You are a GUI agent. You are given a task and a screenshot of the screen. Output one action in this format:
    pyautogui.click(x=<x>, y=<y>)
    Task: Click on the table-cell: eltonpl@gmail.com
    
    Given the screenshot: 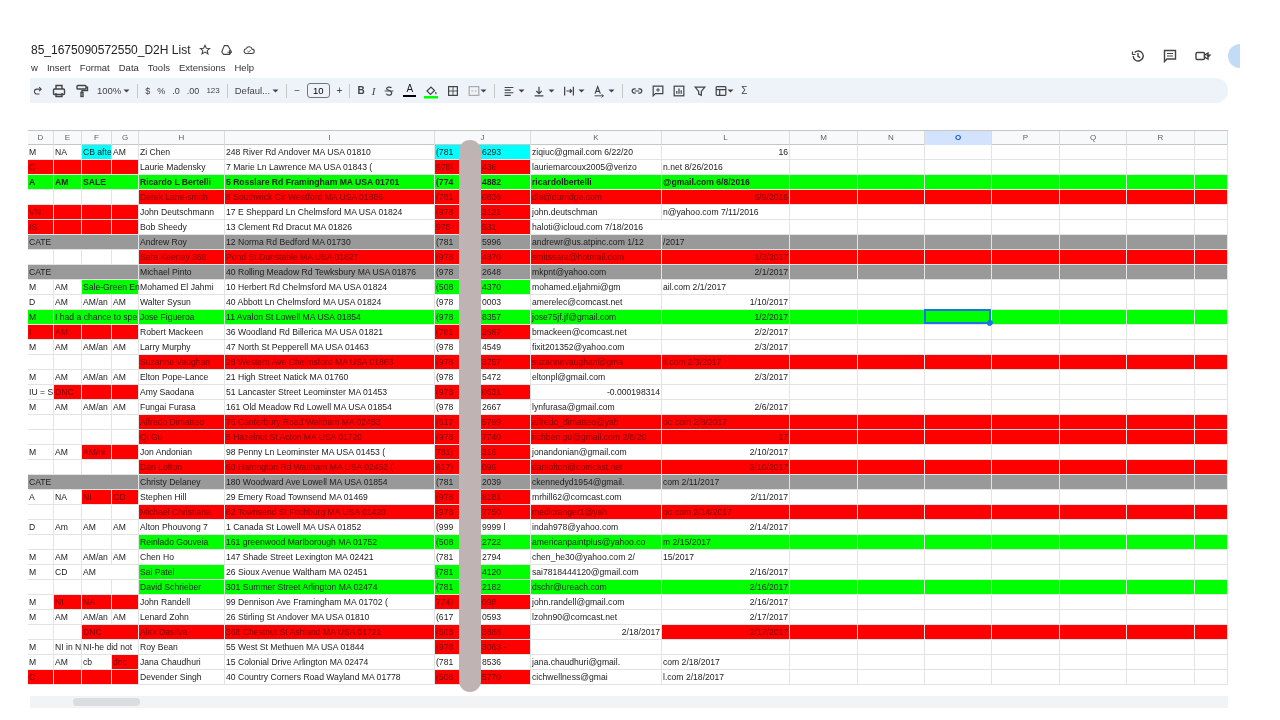 What is the action you would take?
    pyautogui.click(x=596, y=377)
    